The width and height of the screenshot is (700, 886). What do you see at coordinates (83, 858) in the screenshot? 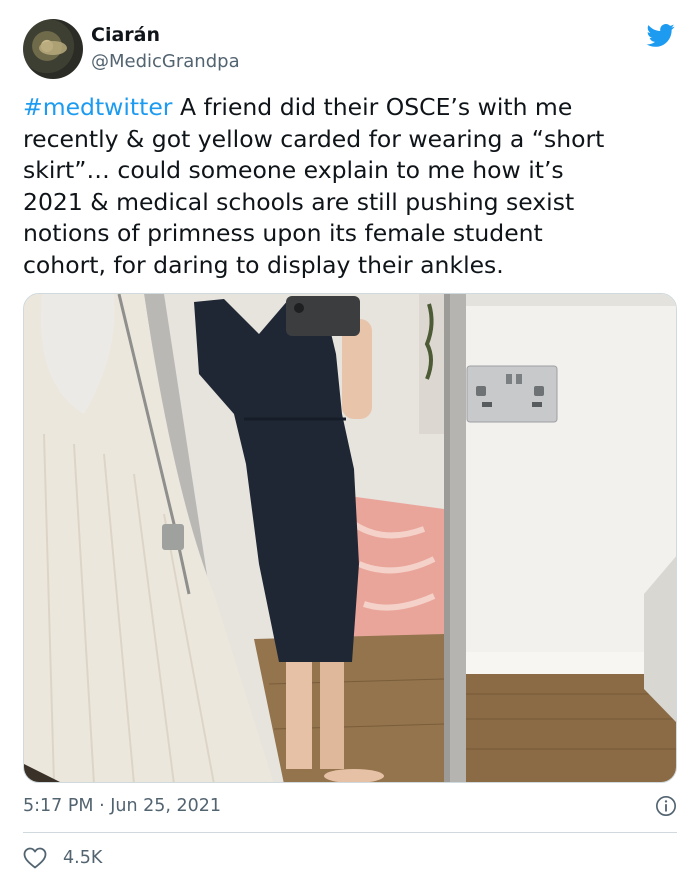
I see `like-count: 4.5K` at bounding box center [83, 858].